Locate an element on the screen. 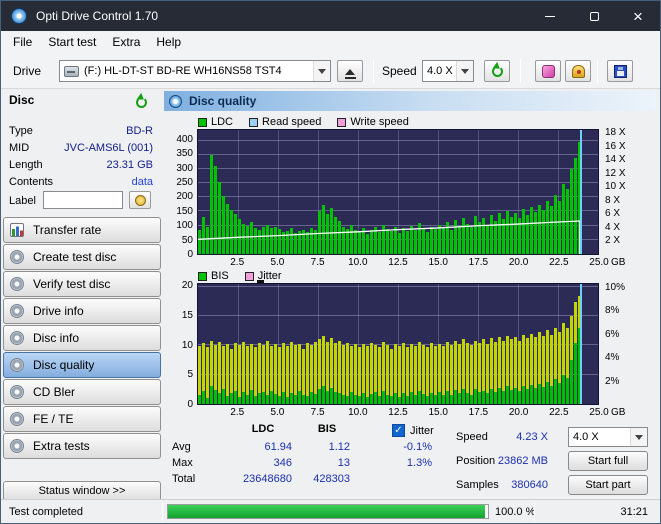  erase-disc-button is located at coordinates (548, 71).